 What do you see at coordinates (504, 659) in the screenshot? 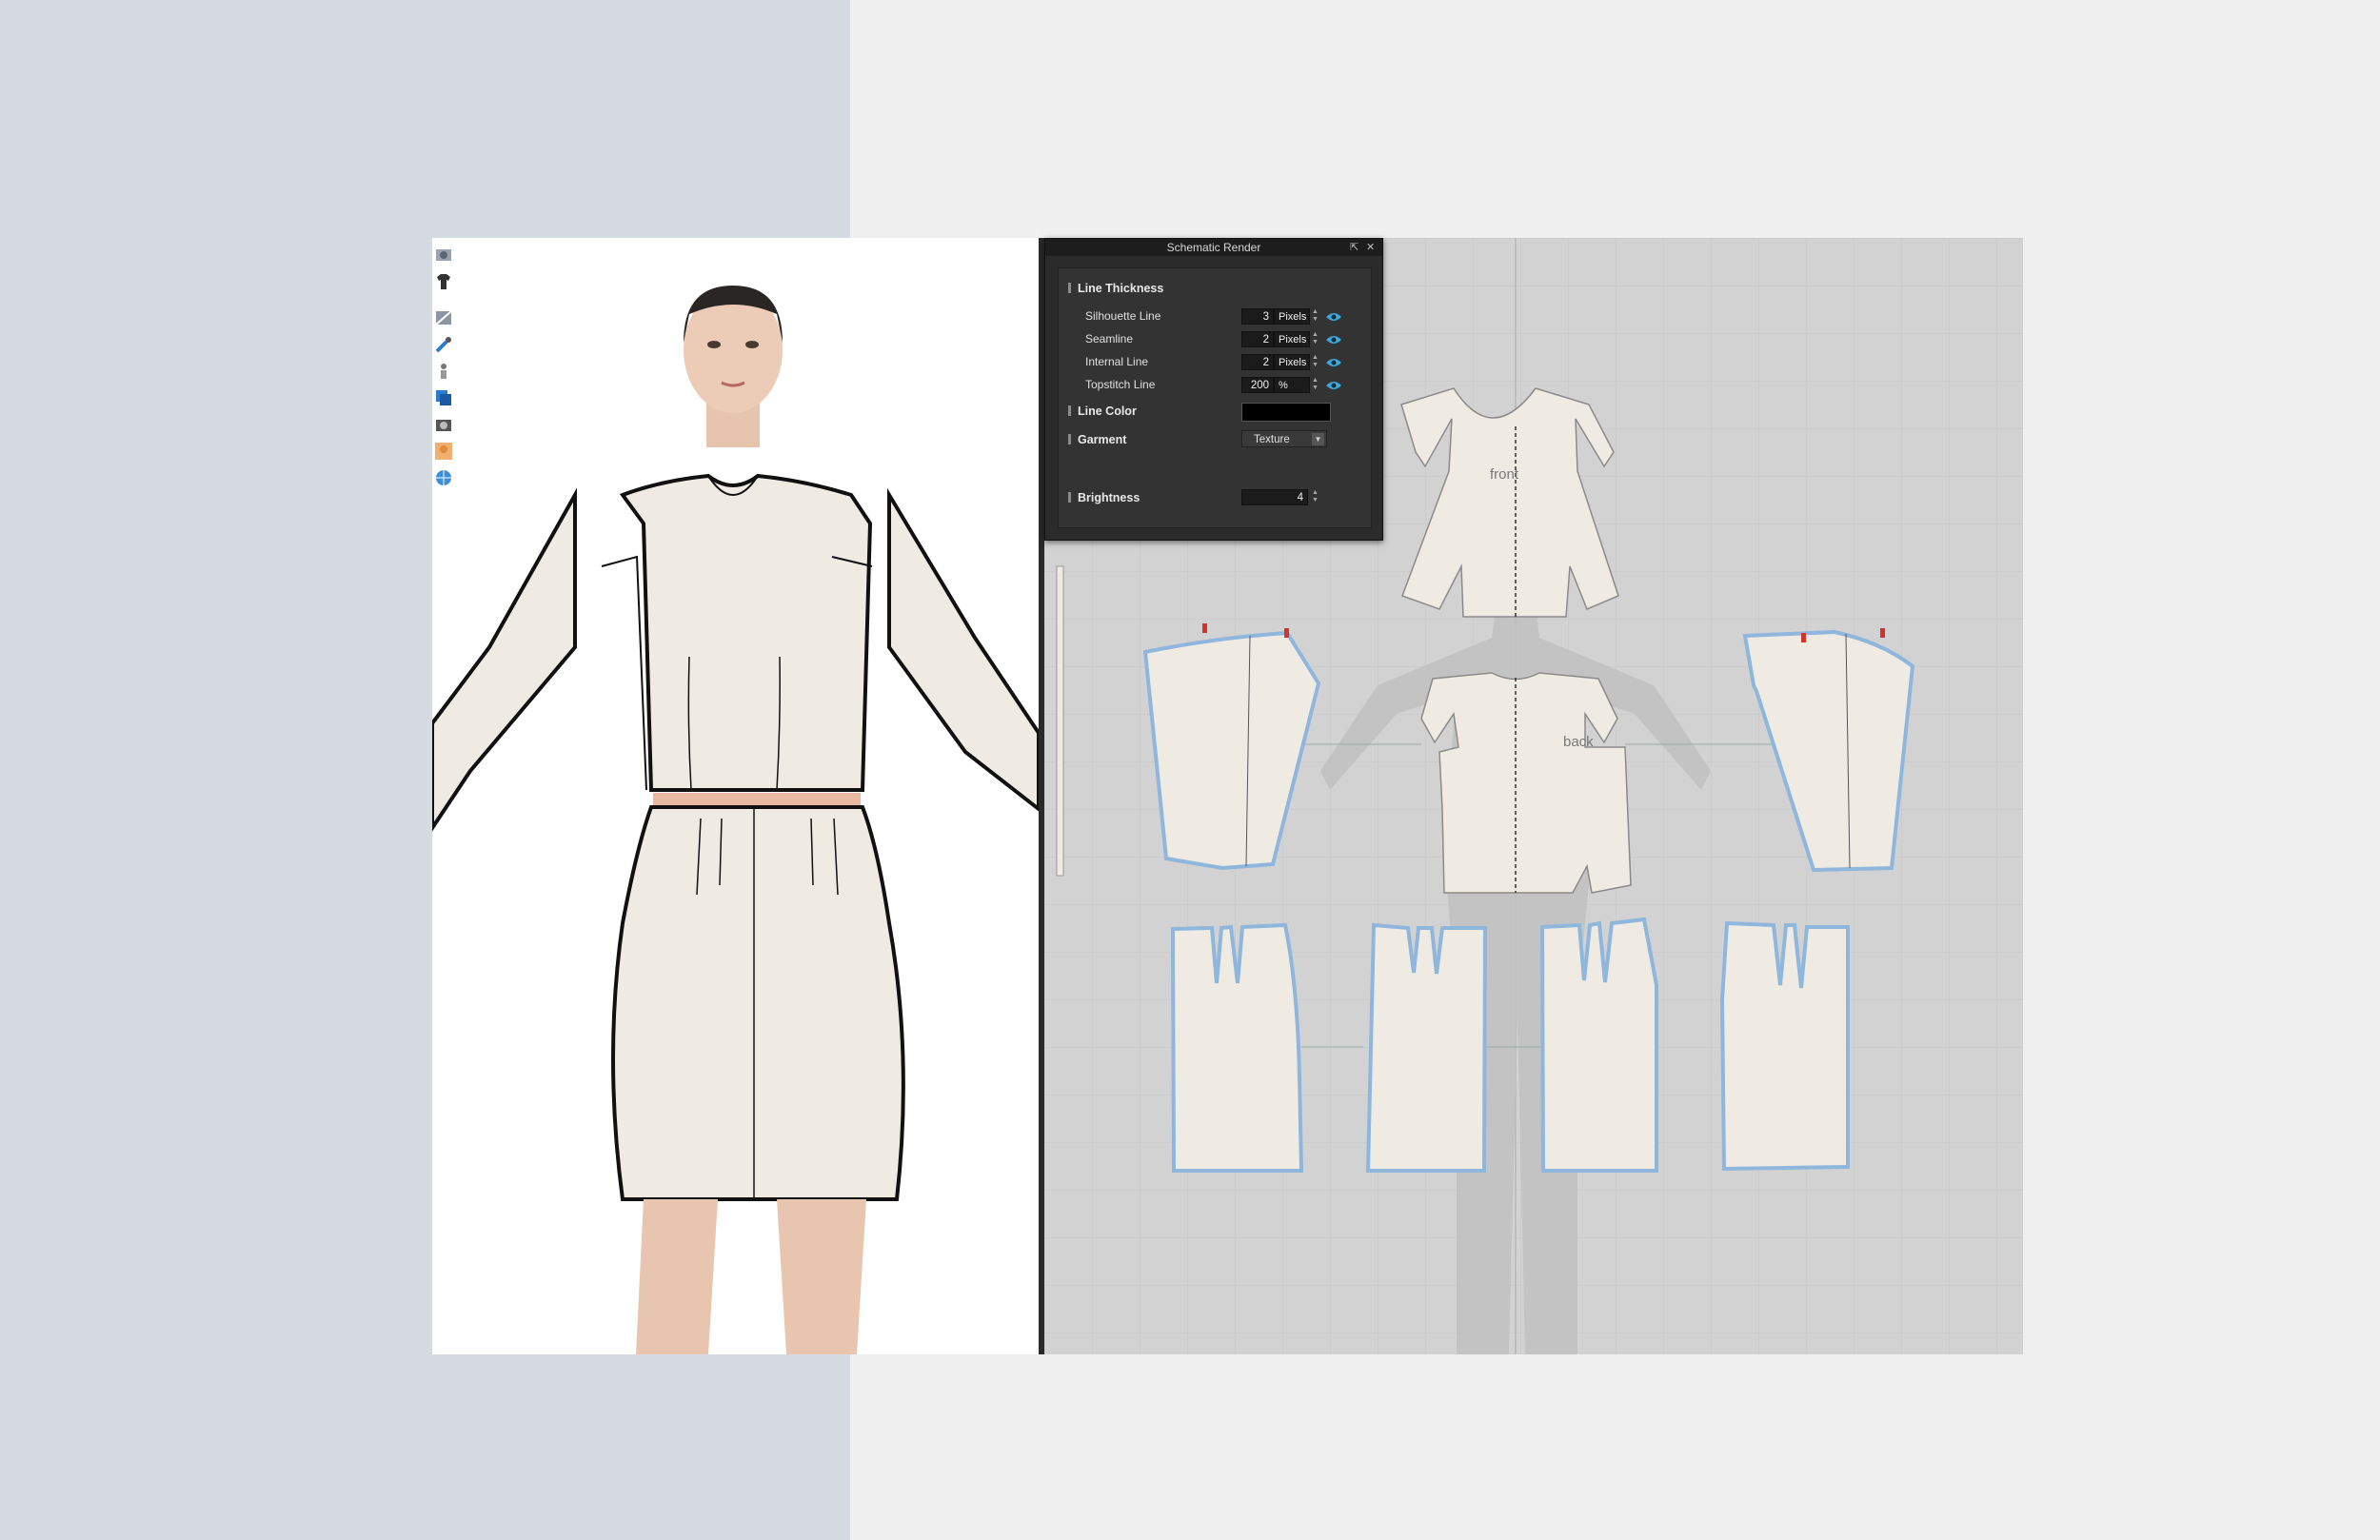
I see `left-sleeve` at bounding box center [504, 659].